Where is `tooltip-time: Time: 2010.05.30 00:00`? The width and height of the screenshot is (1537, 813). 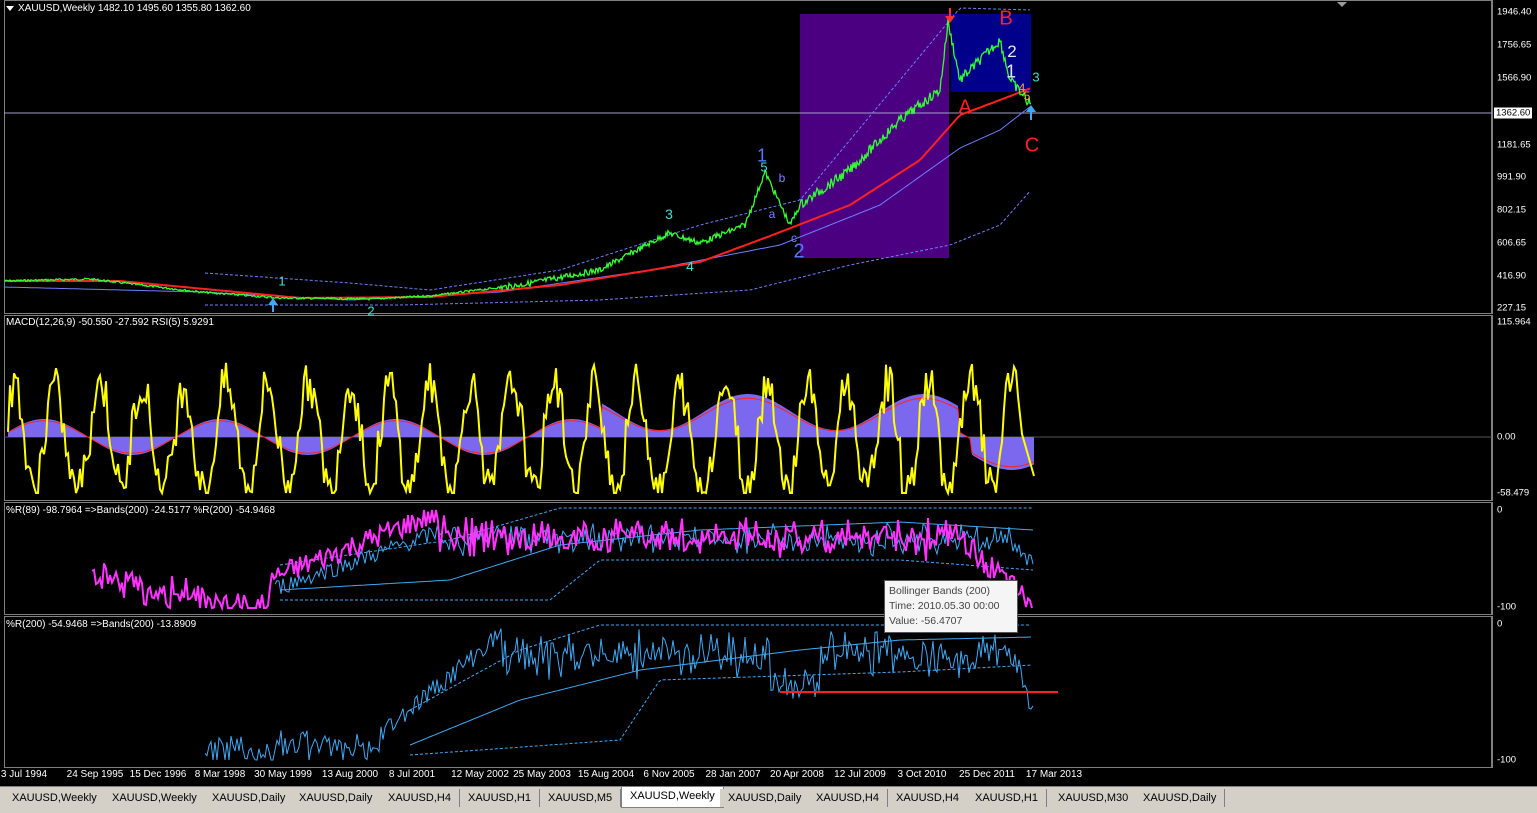 tooltip-time: Time: 2010.05.30 00:00 is located at coordinates (944, 606).